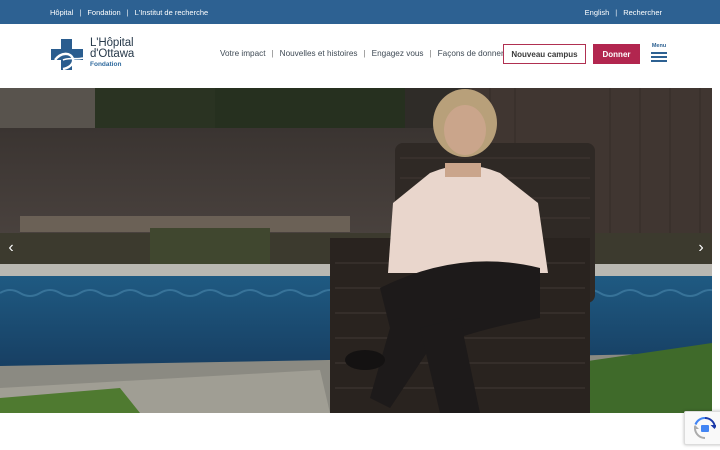  What do you see at coordinates (597, 12) in the screenshot?
I see `language-link-english: English` at bounding box center [597, 12].